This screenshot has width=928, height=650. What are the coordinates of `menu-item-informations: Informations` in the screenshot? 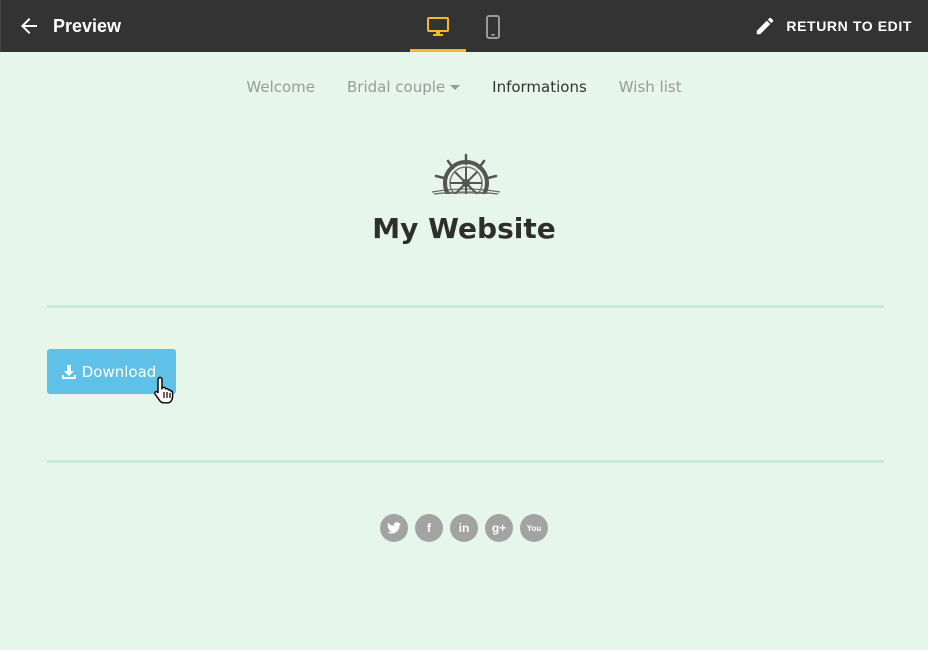 It's located at (539, 87).